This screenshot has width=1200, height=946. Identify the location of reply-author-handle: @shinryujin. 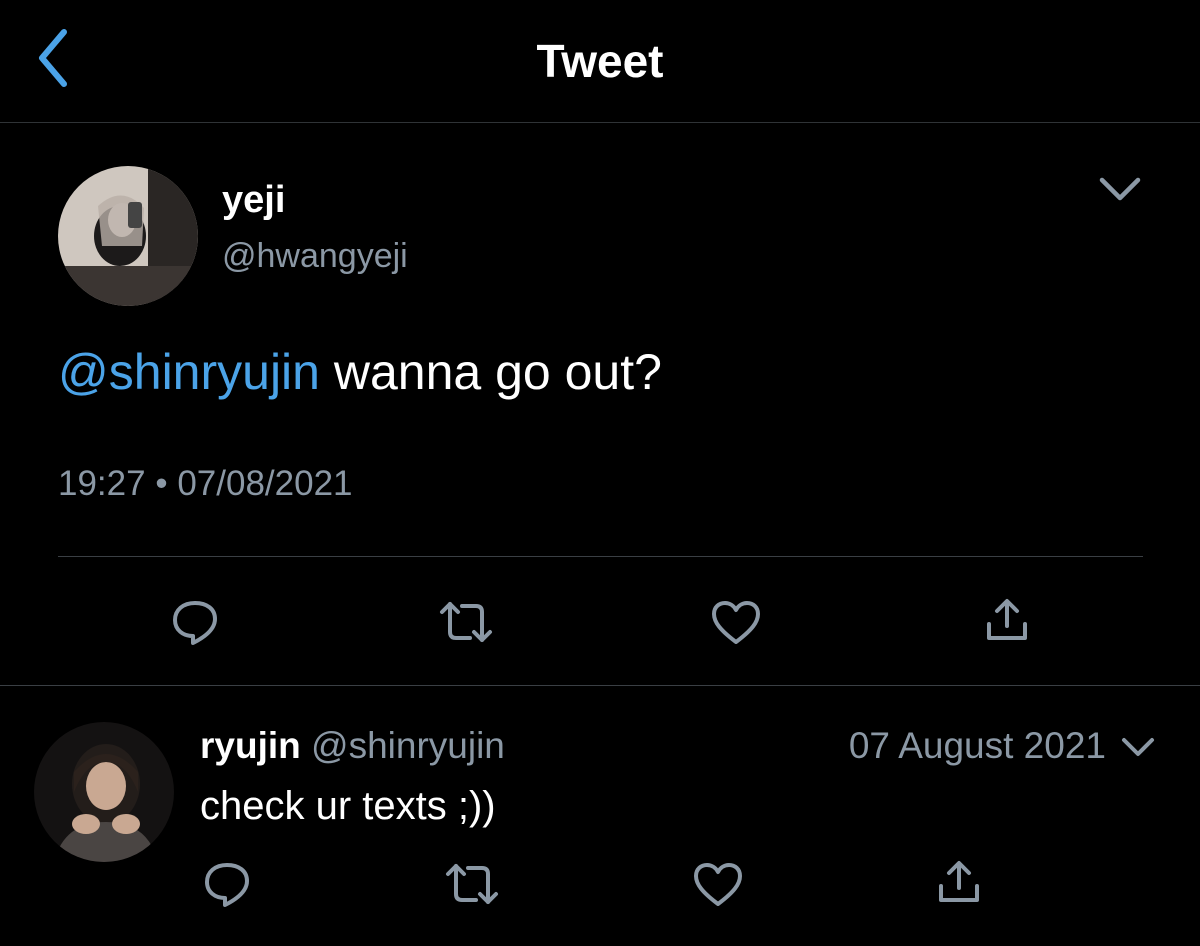
(408, 745).